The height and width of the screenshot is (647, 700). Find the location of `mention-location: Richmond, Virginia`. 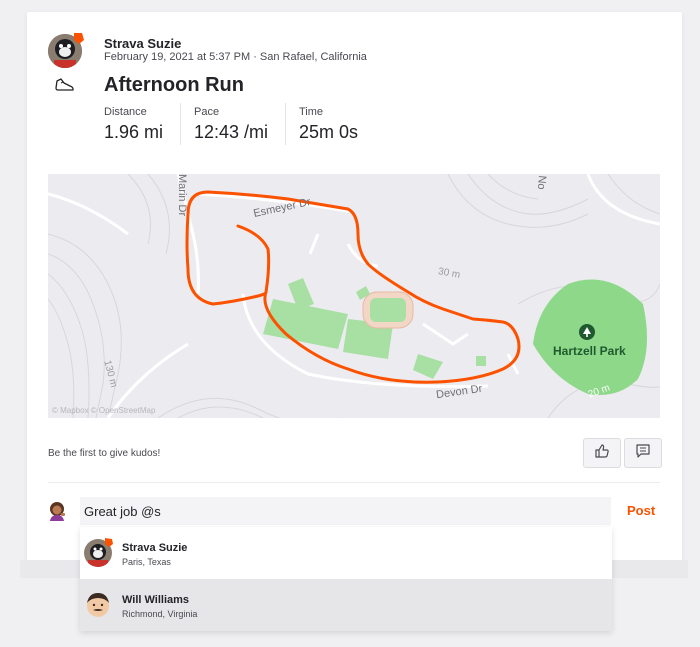

mention-location: Richmond, Virginia is located at coordinates (160, 614).